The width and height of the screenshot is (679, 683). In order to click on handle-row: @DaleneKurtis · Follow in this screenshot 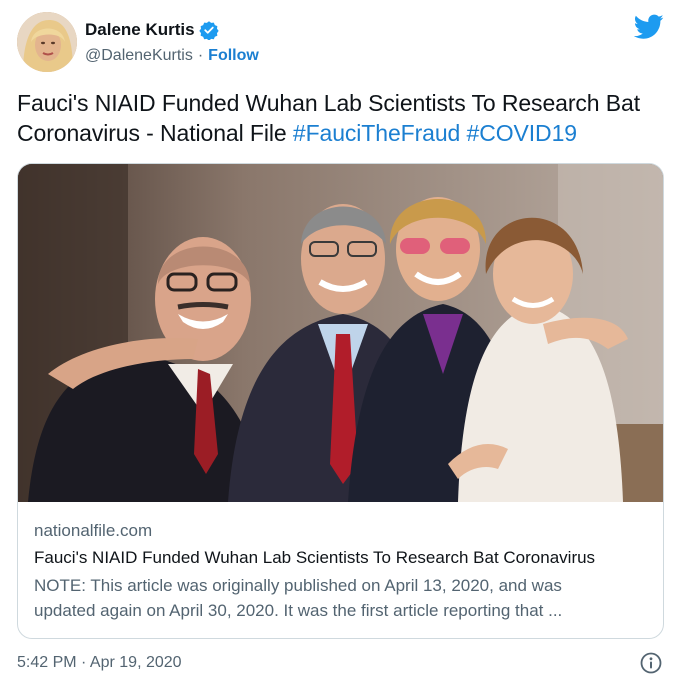, I will do `click(172, 56)`.